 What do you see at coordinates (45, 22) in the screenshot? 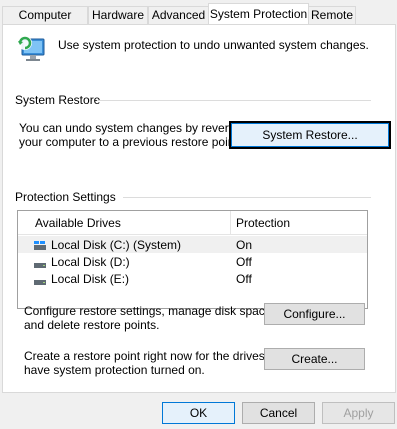
I see `tab-computer-name: Computer Name` at bounding box center [45, 22].